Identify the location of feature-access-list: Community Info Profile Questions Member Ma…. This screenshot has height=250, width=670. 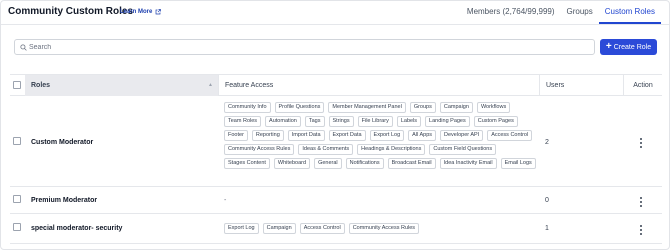
(382, 135).